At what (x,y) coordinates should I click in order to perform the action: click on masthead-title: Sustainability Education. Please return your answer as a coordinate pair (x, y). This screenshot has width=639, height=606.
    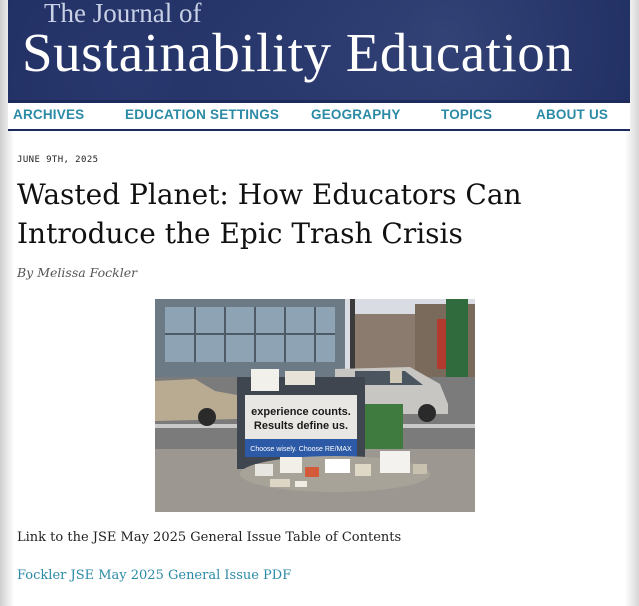
    Looking at the image, I should click on (298, 52).